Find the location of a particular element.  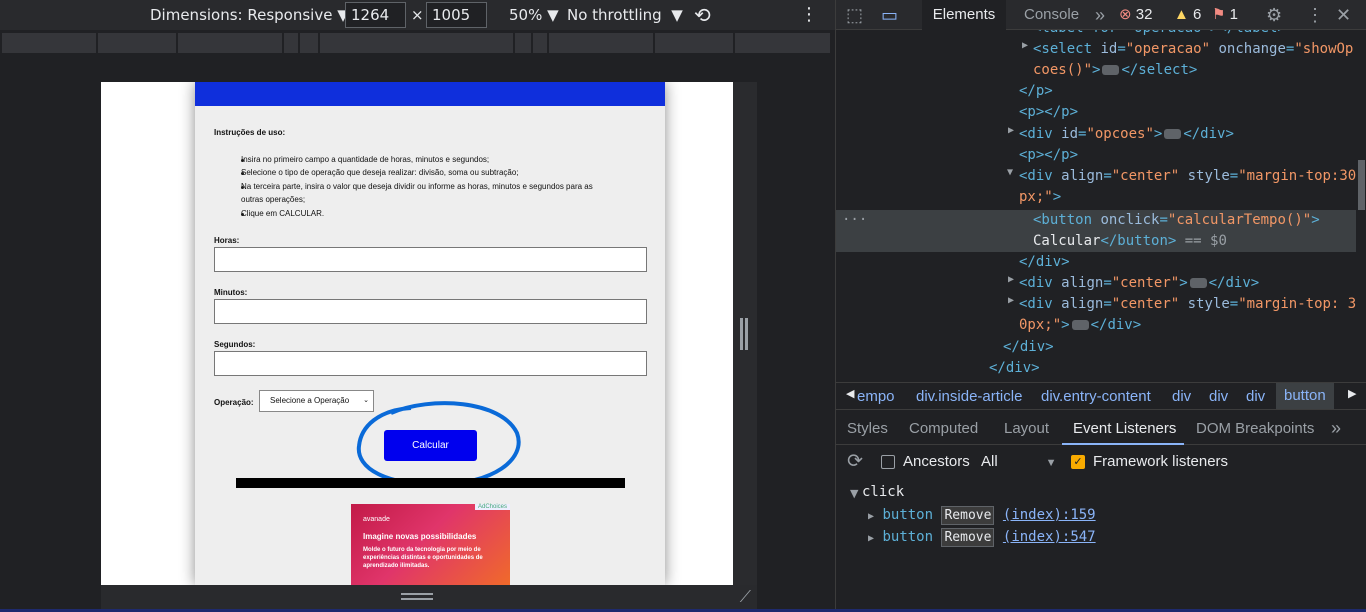

viewport-resize-handle-bottom: ⟋ is located at coordinates (429, 597).